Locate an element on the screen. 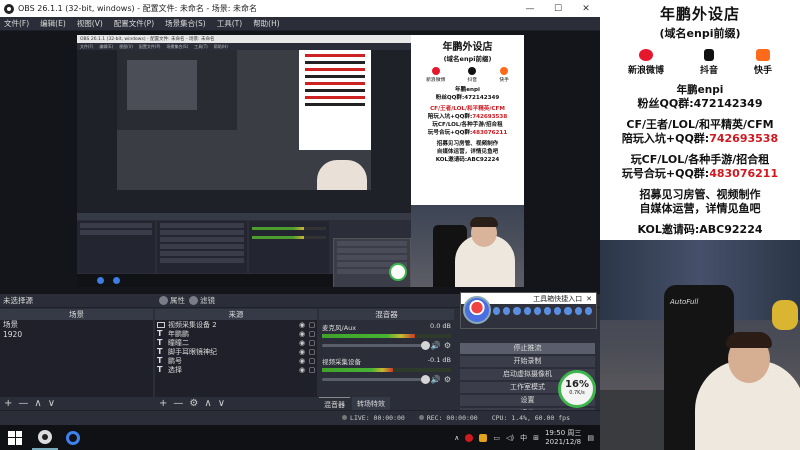 This screenshot has height=450, width=800. tab-transitions: 转场特效 is located at coordinates (371, 403).